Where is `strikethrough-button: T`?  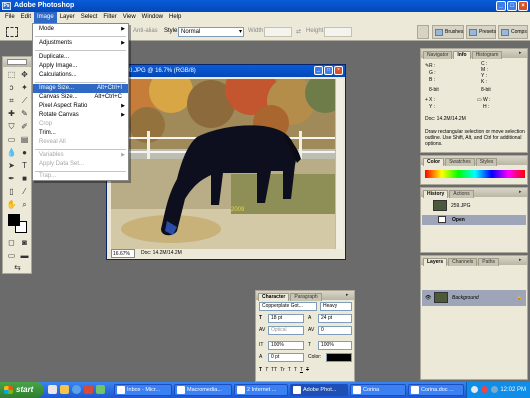
strikethrough-button: T is located at coordinates (307, 370).